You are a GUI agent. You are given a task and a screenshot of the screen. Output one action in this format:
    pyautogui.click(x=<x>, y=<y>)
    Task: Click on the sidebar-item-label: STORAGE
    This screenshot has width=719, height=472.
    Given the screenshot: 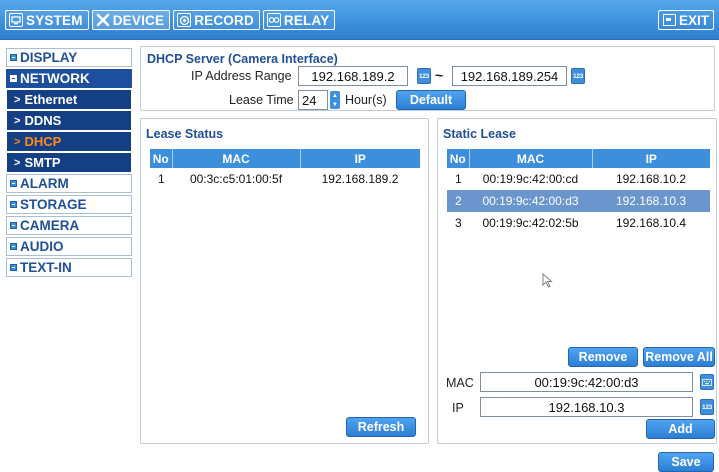 What is the action you would take?
    pyautogui.click(x=53, y=204)
    